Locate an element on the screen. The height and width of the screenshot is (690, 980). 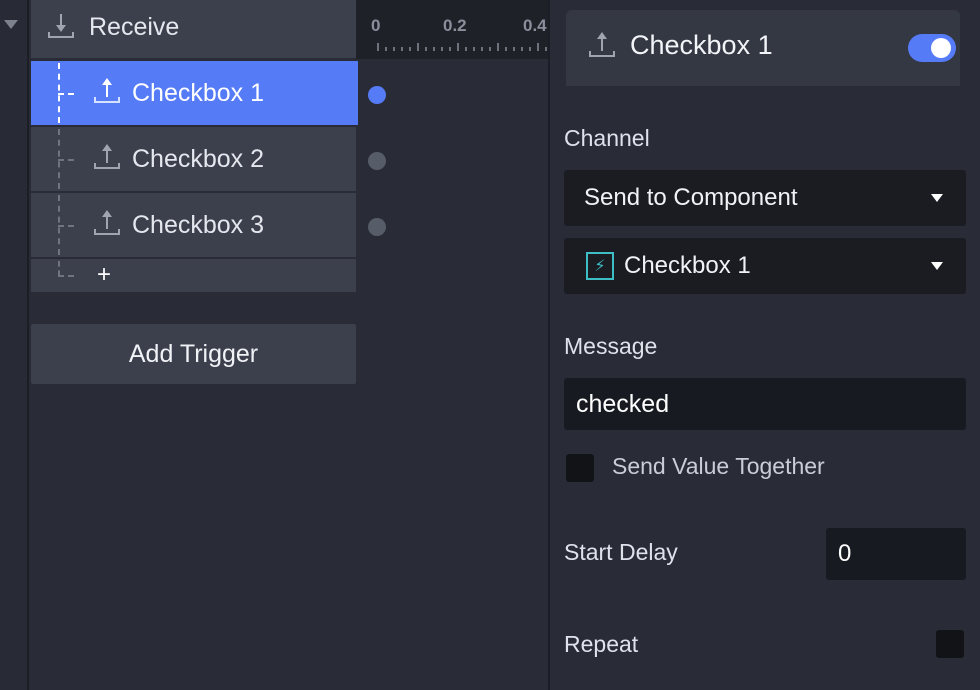
component-select: ⚡ Checkbox 1 is located at coordinates (765, 266).